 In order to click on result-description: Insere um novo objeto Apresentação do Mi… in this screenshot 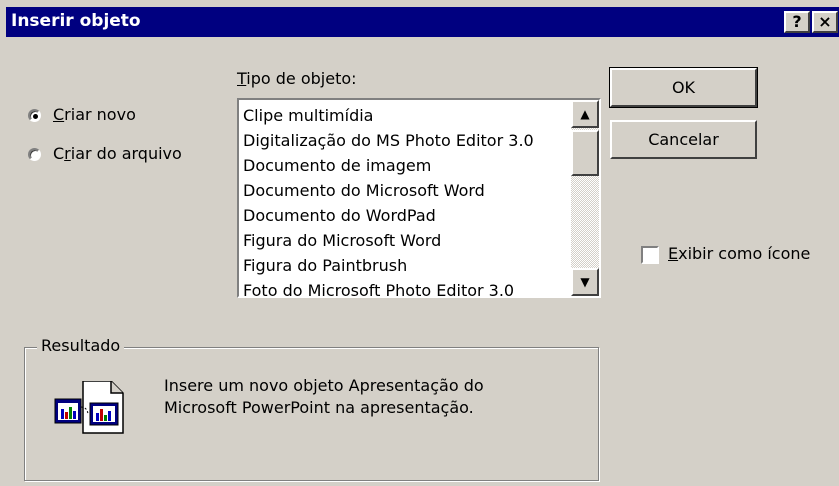, I will do `click(364, 397)`.